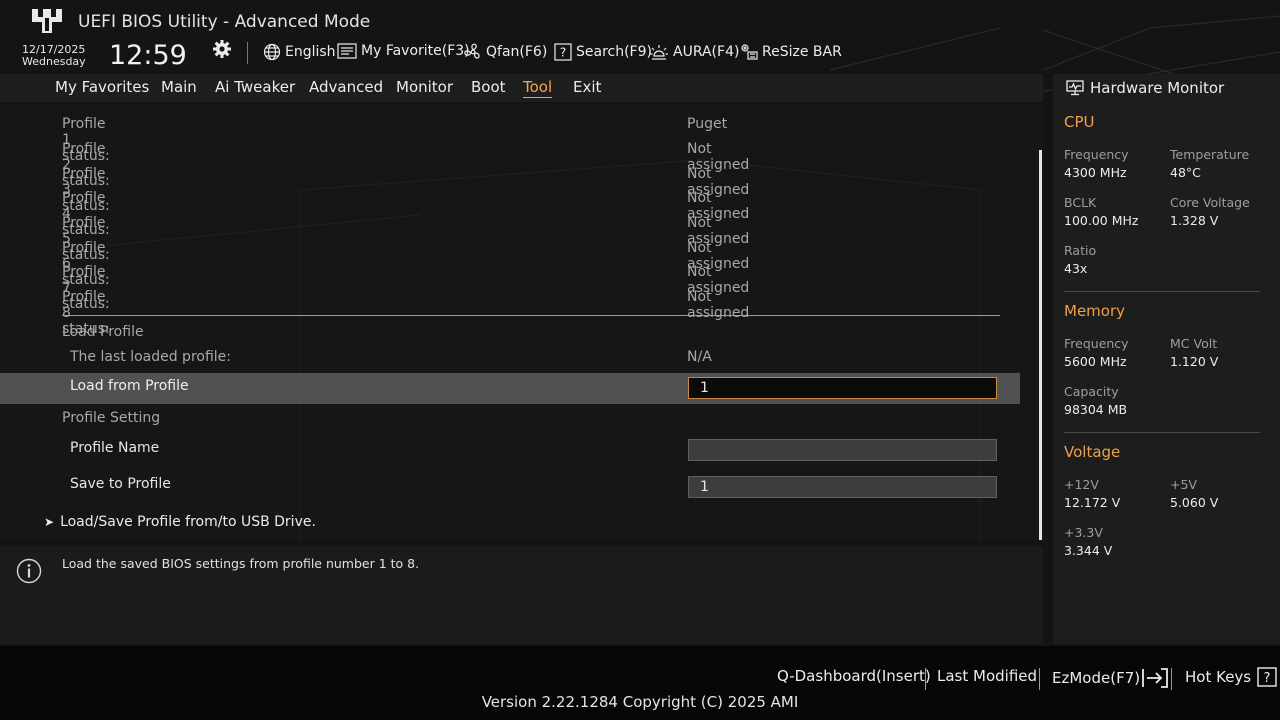  Describe the element at coordinates (842, 450) in the screenshot. I see `profile-name-input` at that location.